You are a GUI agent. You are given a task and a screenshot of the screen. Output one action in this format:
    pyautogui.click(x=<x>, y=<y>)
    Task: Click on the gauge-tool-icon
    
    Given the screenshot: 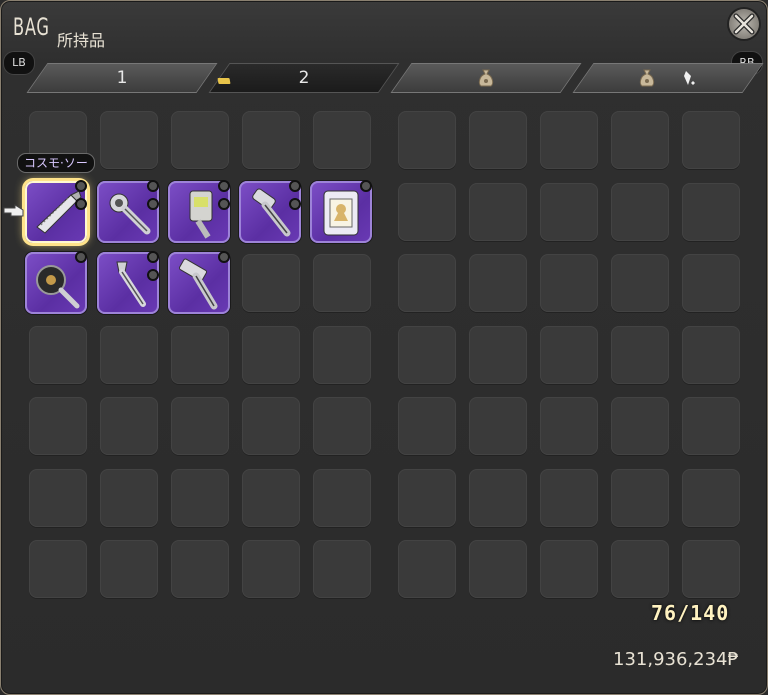 What is the action you would take?
    pyautogui.click(x=201, y=214)
    